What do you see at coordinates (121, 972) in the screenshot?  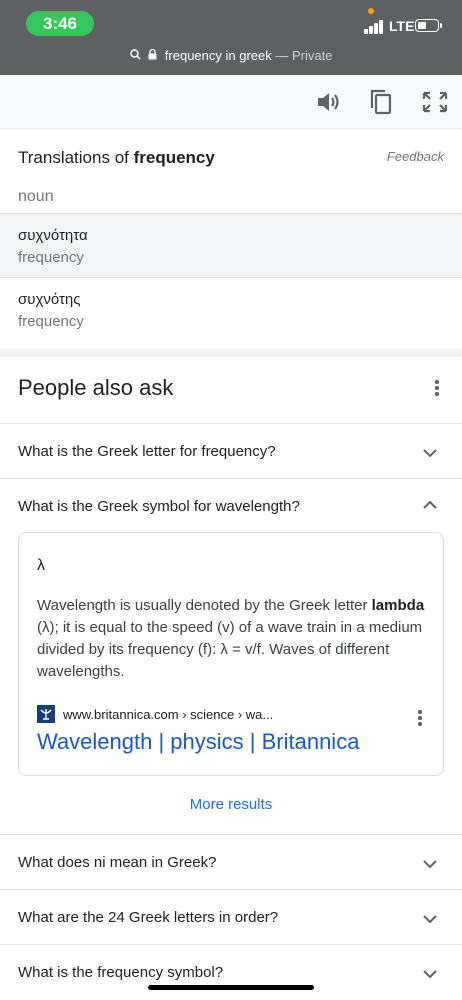 I see `question-text: What is the frequency symbol?` at bounding box center [121, 972].